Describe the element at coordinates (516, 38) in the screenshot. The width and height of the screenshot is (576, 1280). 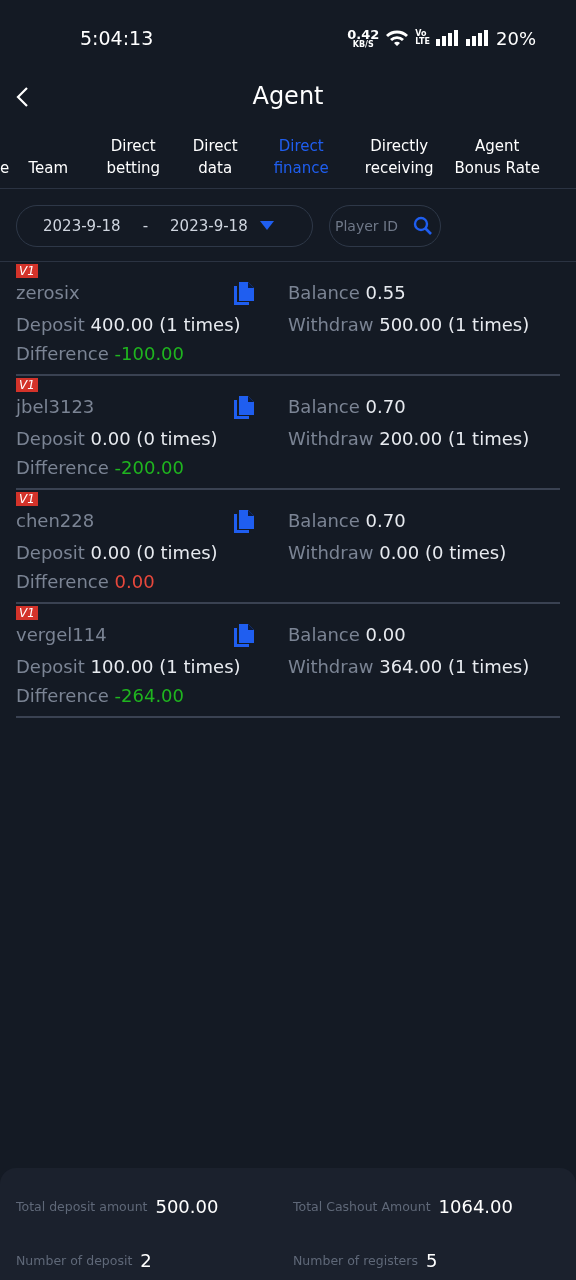
I see `battery-level: 20%` at that location.